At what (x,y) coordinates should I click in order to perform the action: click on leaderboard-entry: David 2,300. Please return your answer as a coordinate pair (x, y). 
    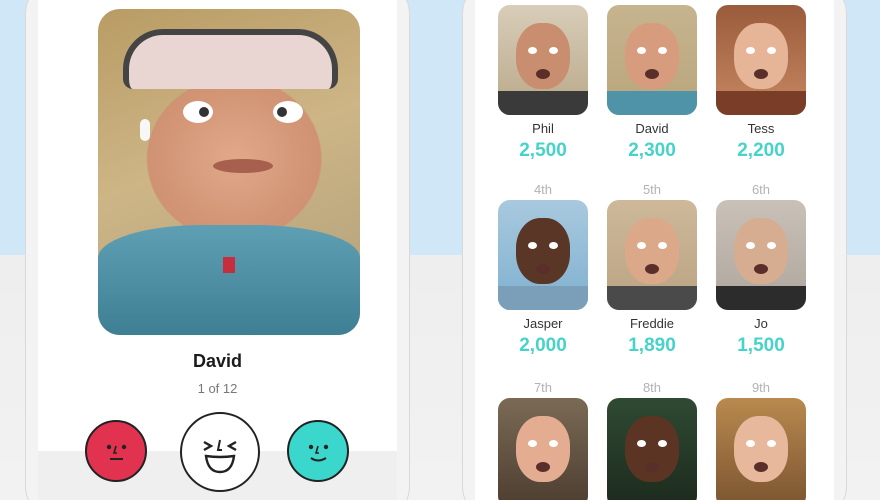
    Looking at the image, I should click on (652, 81).